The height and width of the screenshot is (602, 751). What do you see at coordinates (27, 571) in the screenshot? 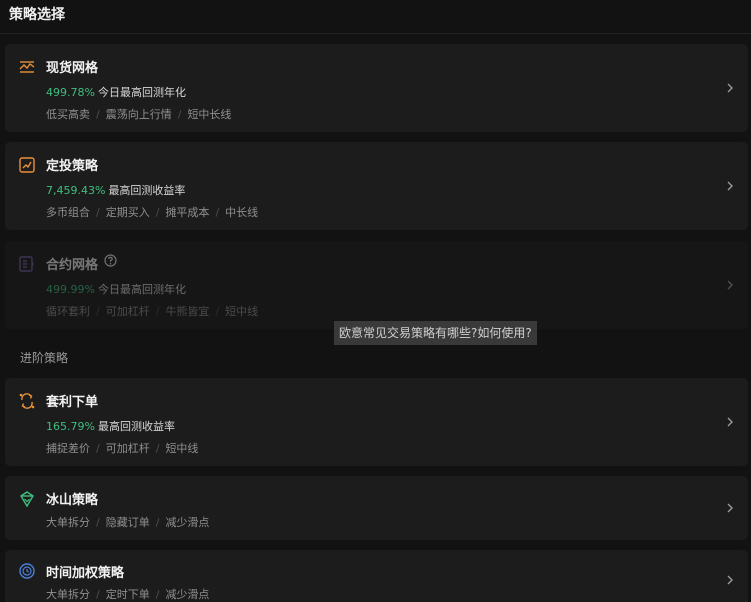
I see `coin-clock-icon` at bounding box center [27, 571].